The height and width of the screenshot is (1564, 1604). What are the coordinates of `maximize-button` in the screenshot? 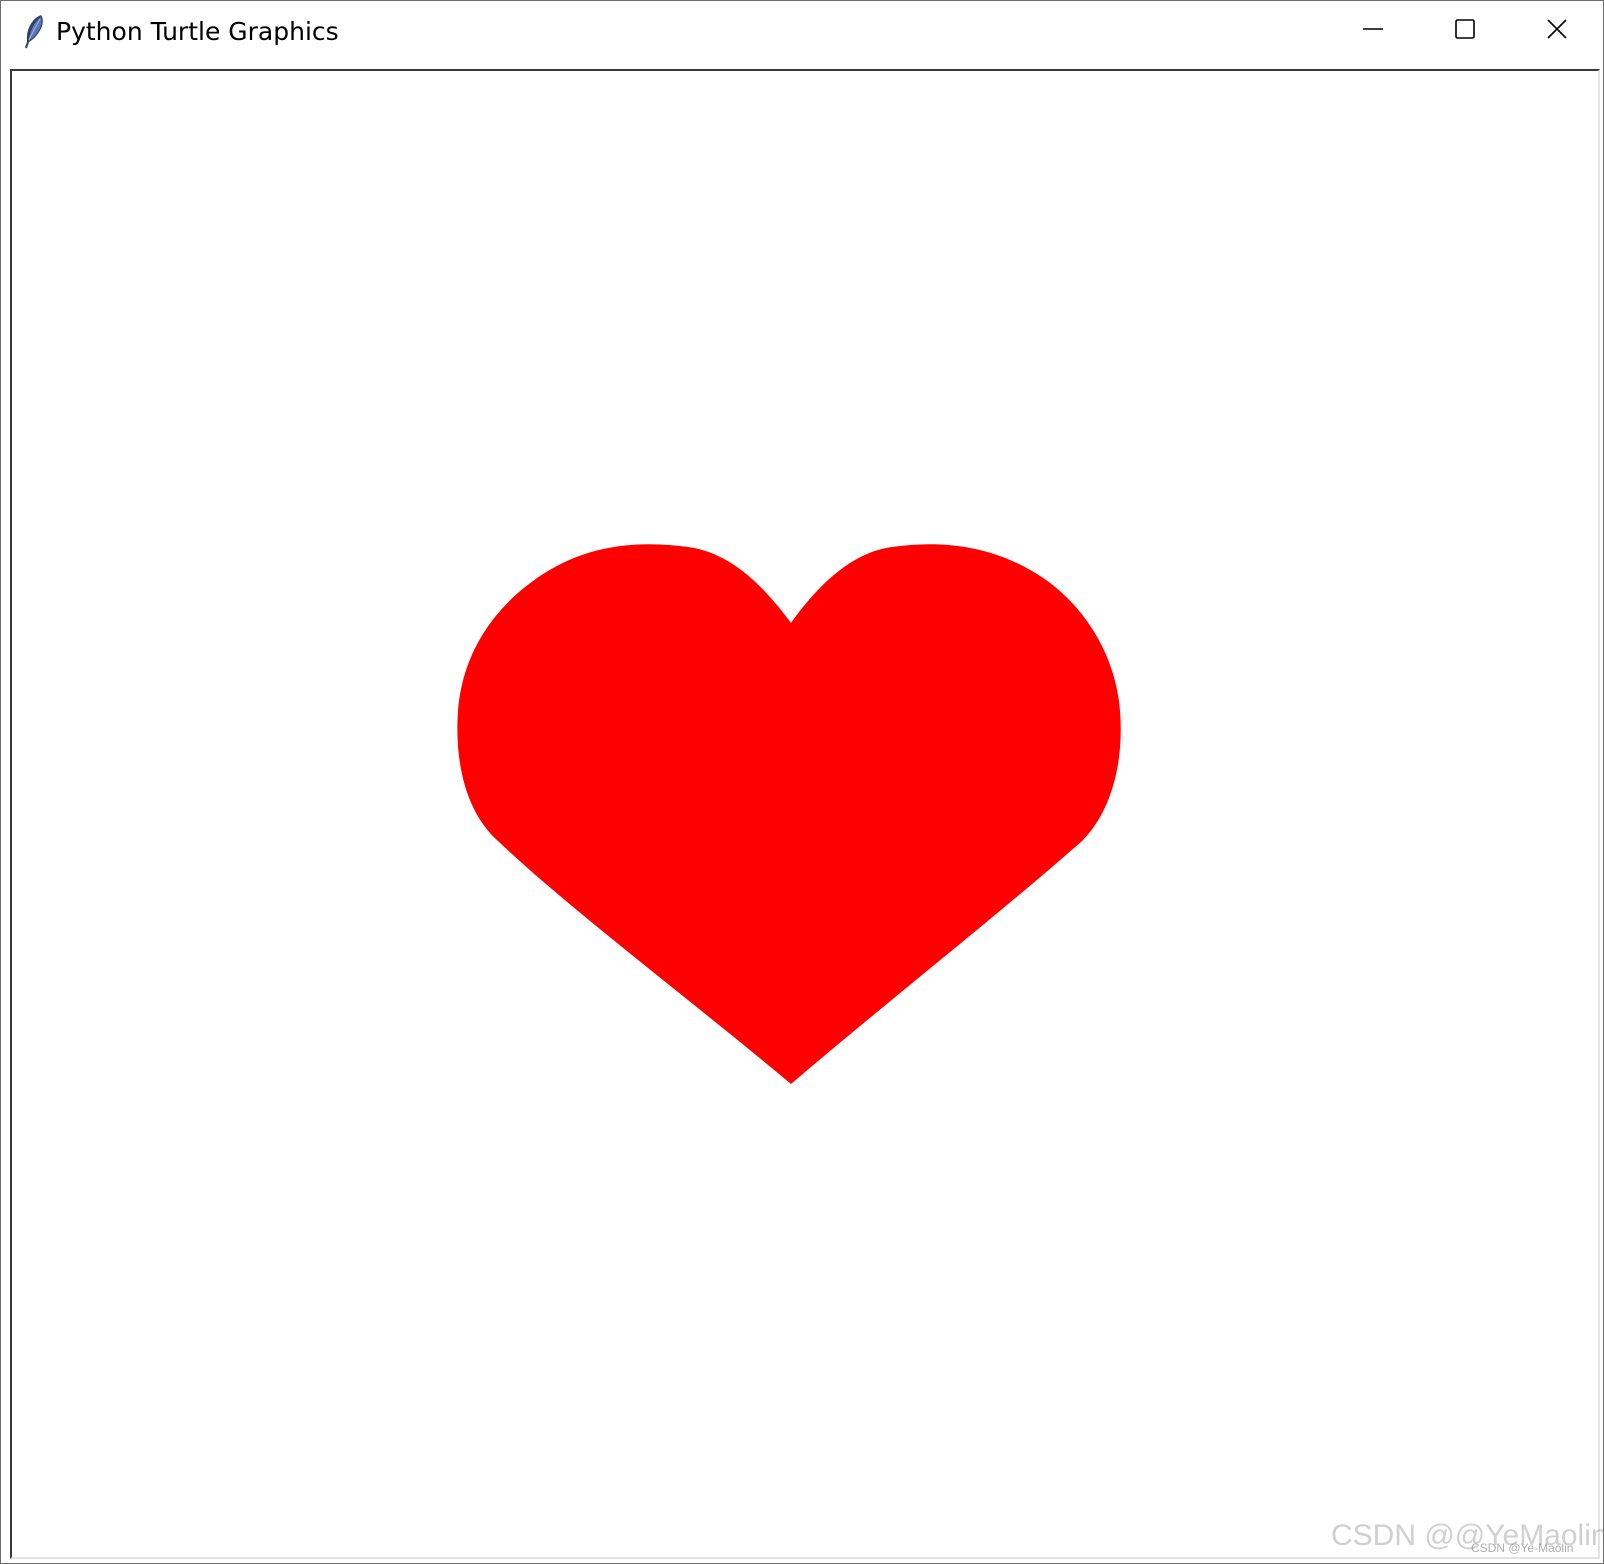 It's located at (1465, 31).